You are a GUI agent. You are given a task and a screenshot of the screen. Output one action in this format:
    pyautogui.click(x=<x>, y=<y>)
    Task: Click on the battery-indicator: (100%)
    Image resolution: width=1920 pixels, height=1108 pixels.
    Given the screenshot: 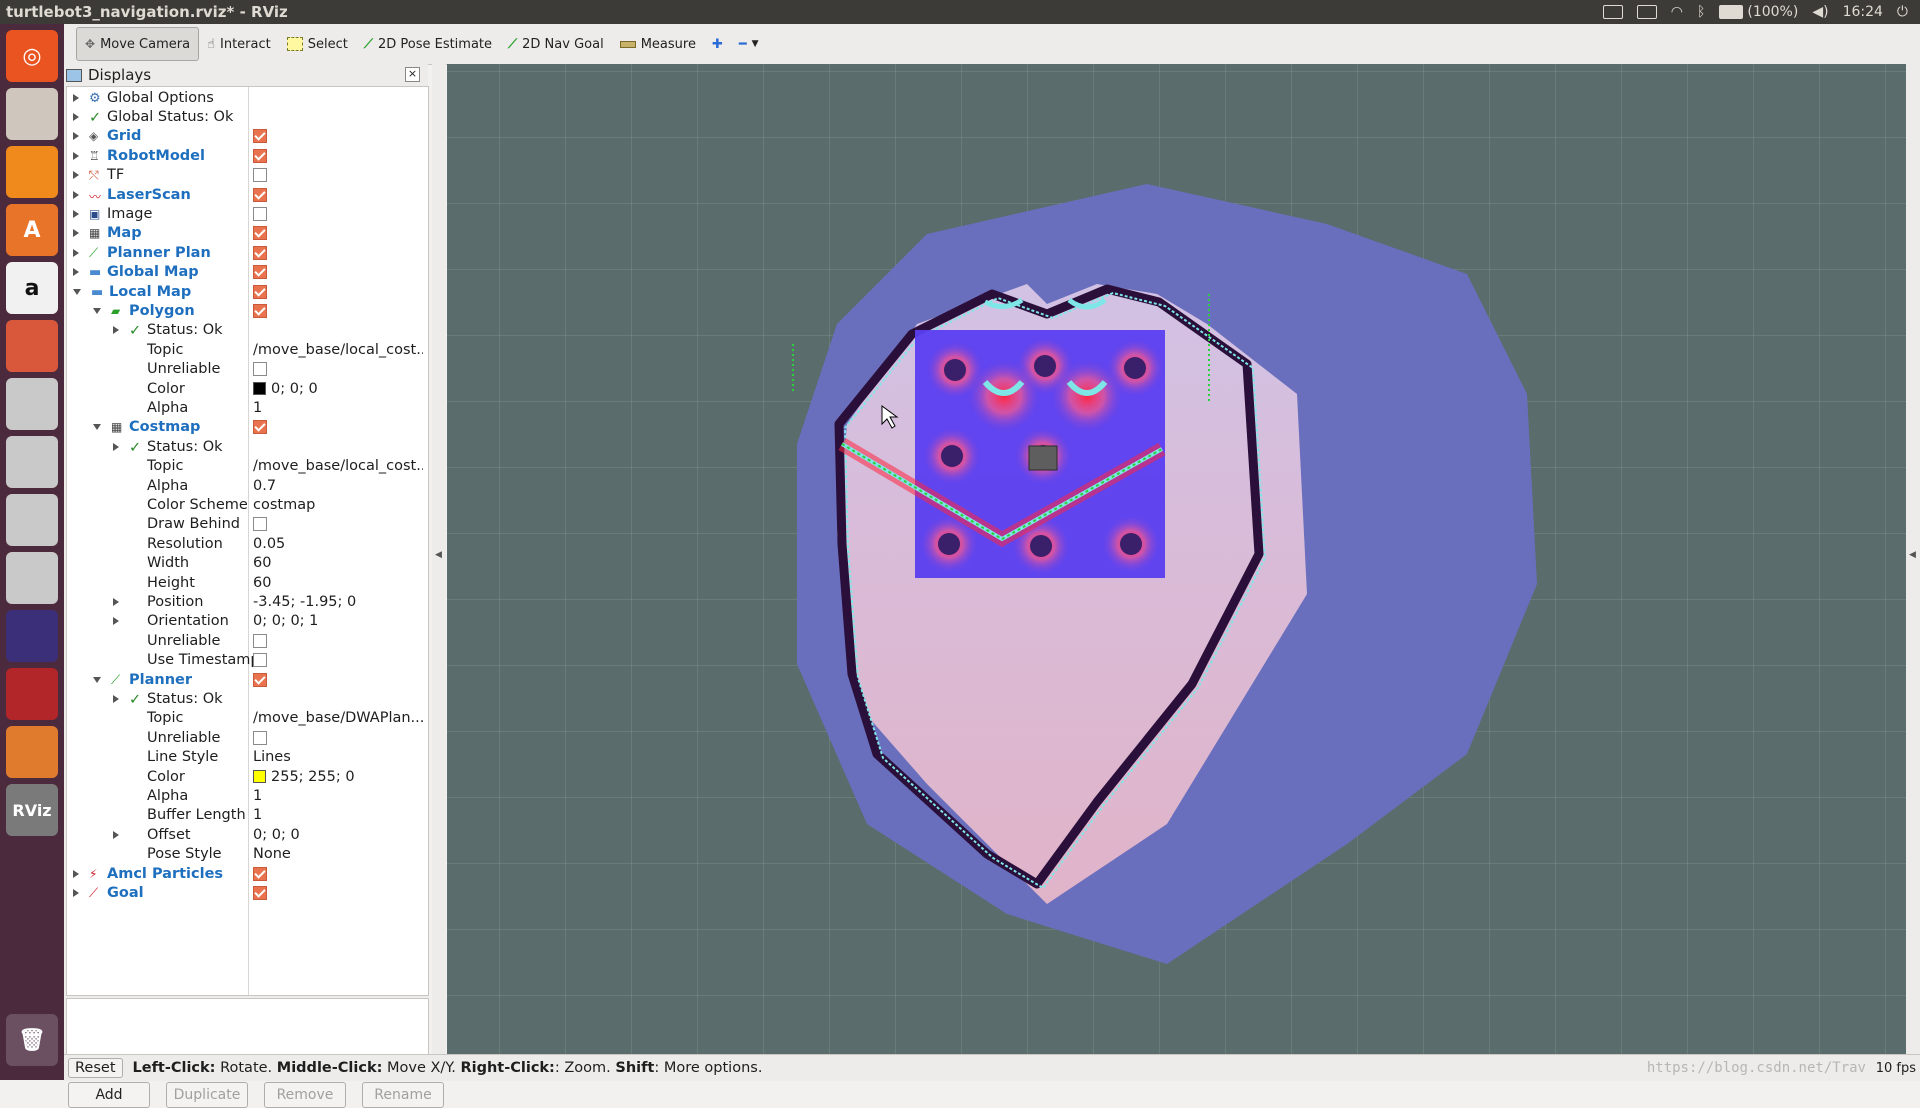 What is the action you would take?
    pyautogui.click(x=1758, y=12)
    